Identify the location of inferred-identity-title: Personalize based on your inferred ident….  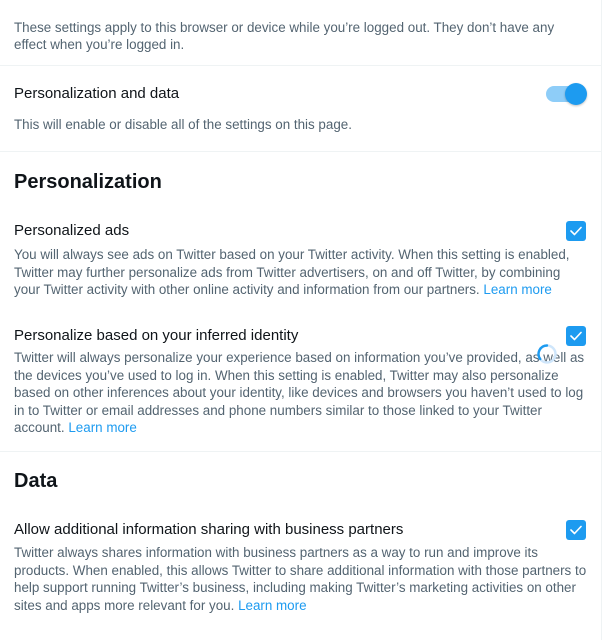
(156, 335).